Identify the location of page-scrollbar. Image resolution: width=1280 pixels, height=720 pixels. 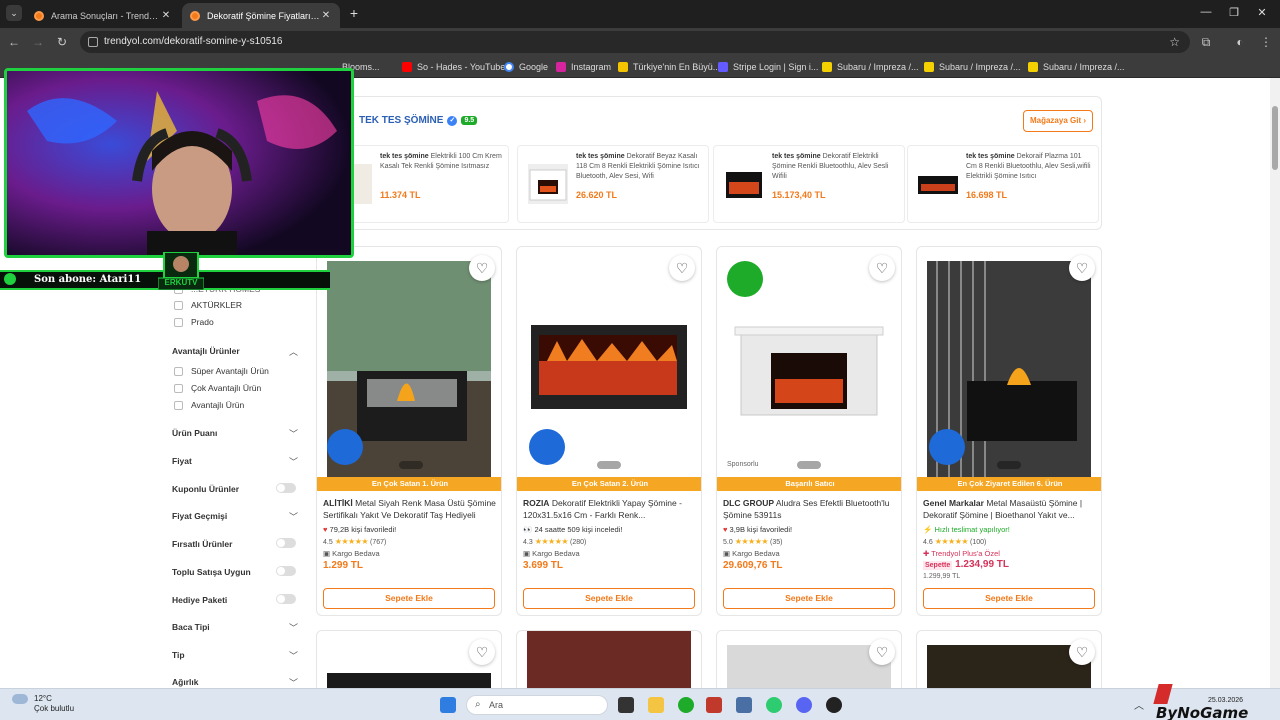
(1275, 383).